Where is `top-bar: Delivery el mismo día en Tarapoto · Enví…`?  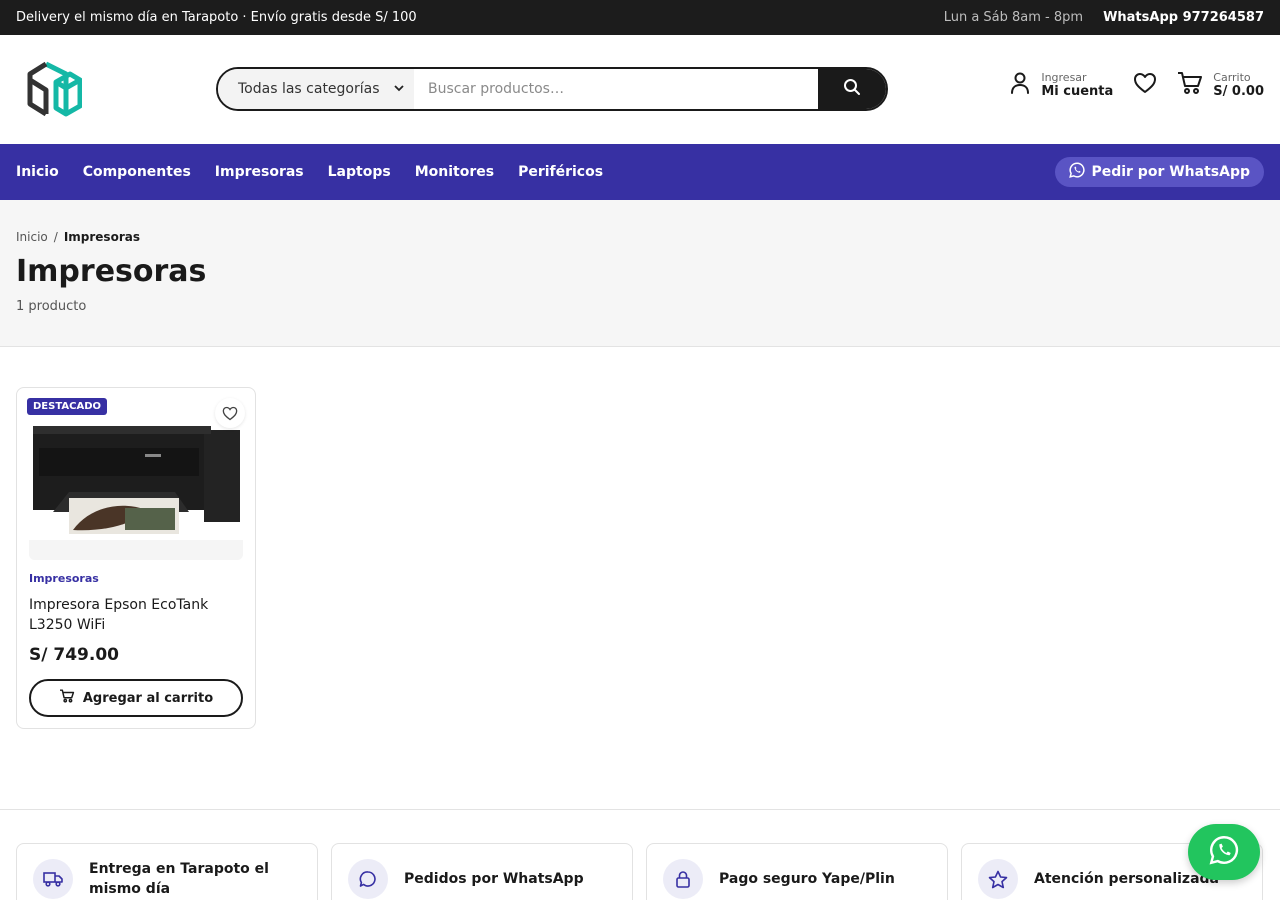 top-bar: Delivery el mismo día en Tarapoto · Enví… is located at coordinates (640, 17).